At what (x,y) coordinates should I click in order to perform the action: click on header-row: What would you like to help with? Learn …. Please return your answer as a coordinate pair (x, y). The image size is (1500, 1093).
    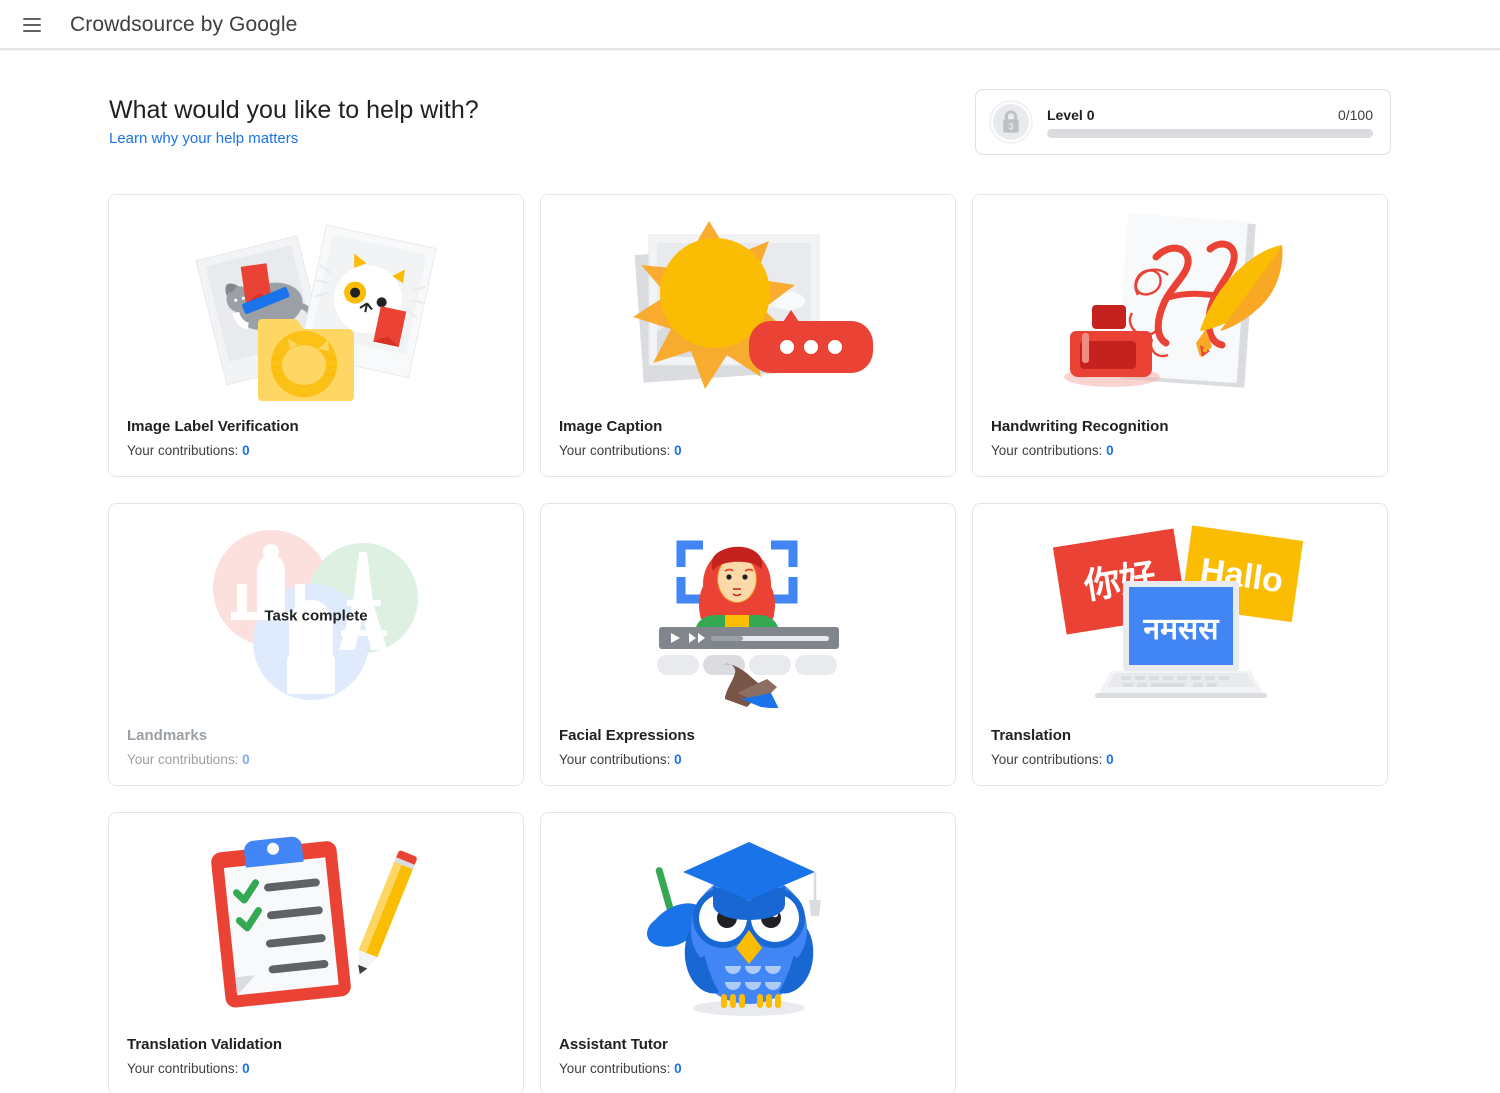
    Looking at the image, I should click on (750, 122).